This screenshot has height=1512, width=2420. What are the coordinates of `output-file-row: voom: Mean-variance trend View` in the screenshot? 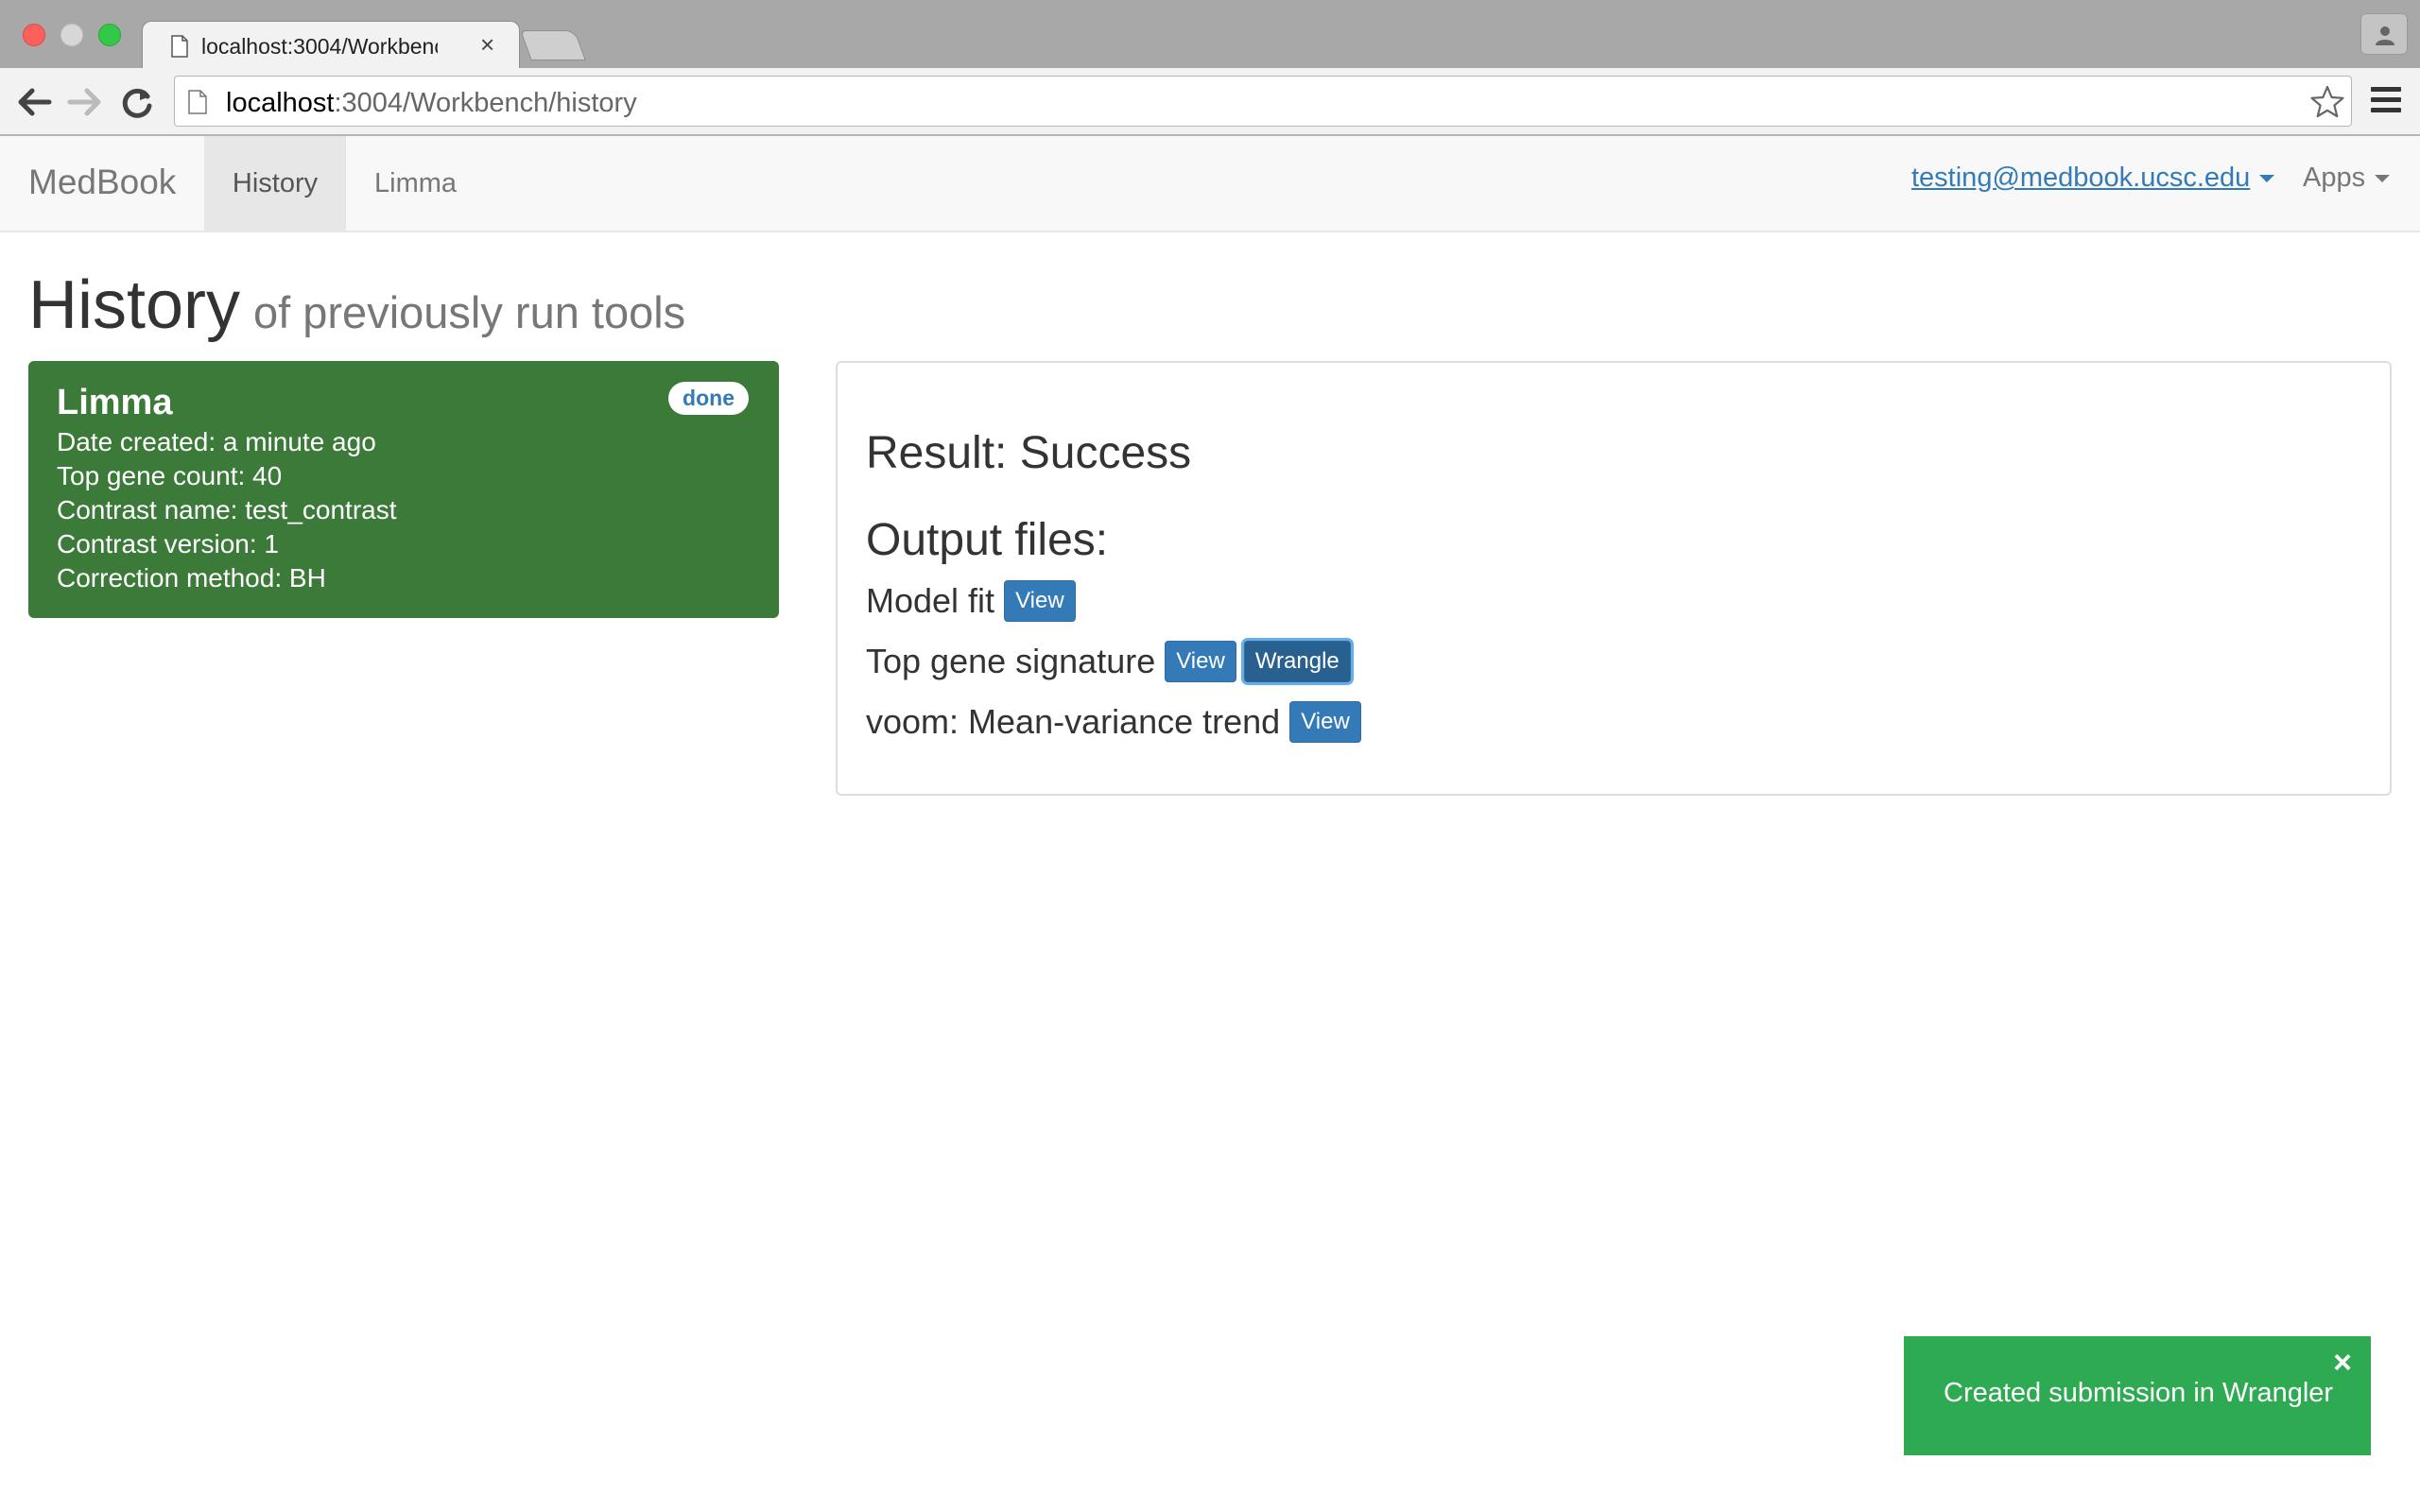 It's located at (1113, 722).